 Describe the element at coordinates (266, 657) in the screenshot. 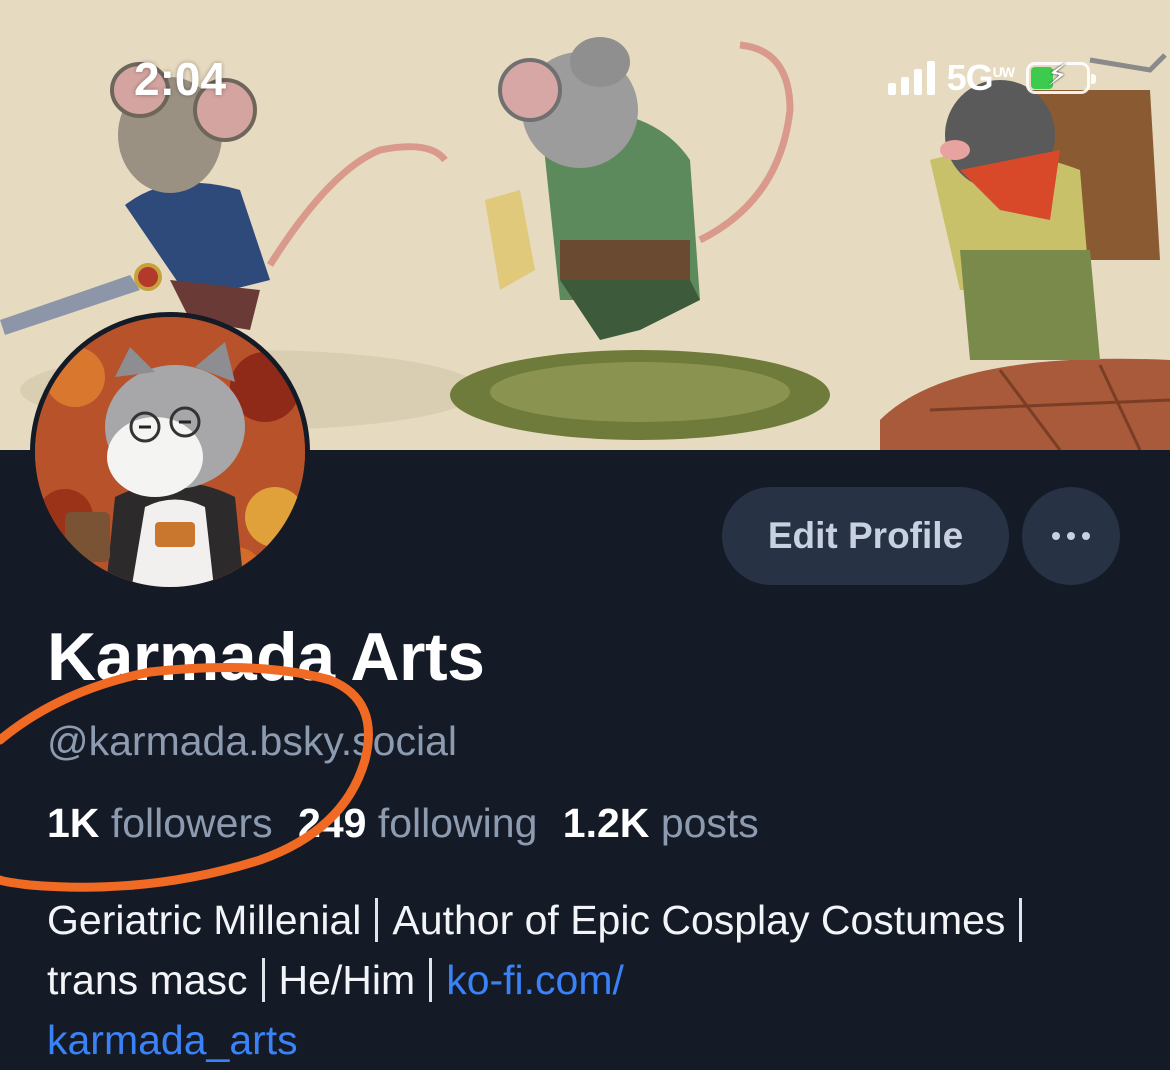

I see `display-name: Karmada Arts` at that location.